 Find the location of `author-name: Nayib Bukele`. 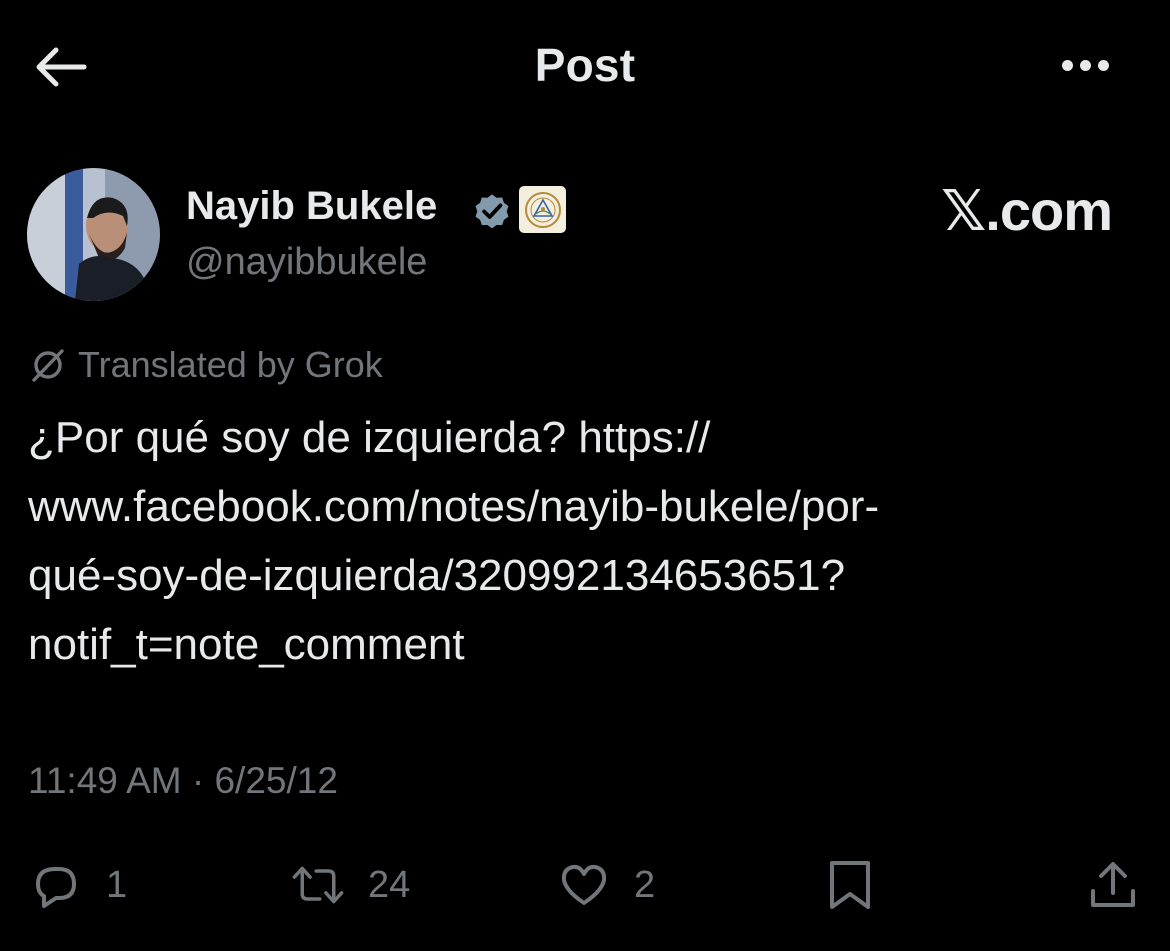

author-name: Nayib Bukele is located at coordinates (311, 206).